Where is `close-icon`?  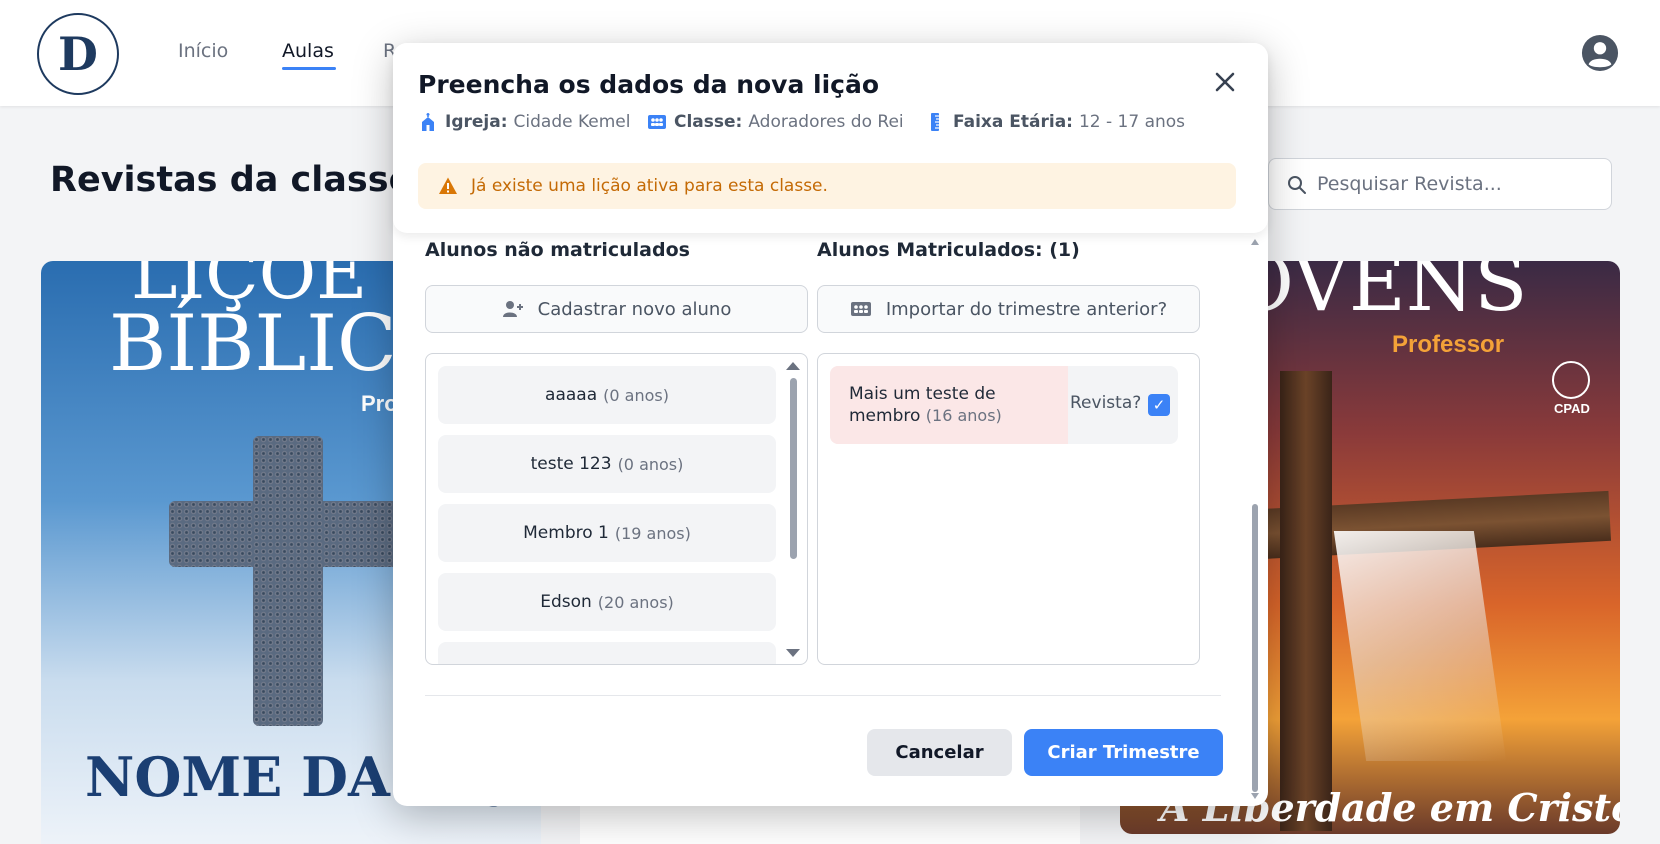
close-icon is located at coordinates (1225, 82).